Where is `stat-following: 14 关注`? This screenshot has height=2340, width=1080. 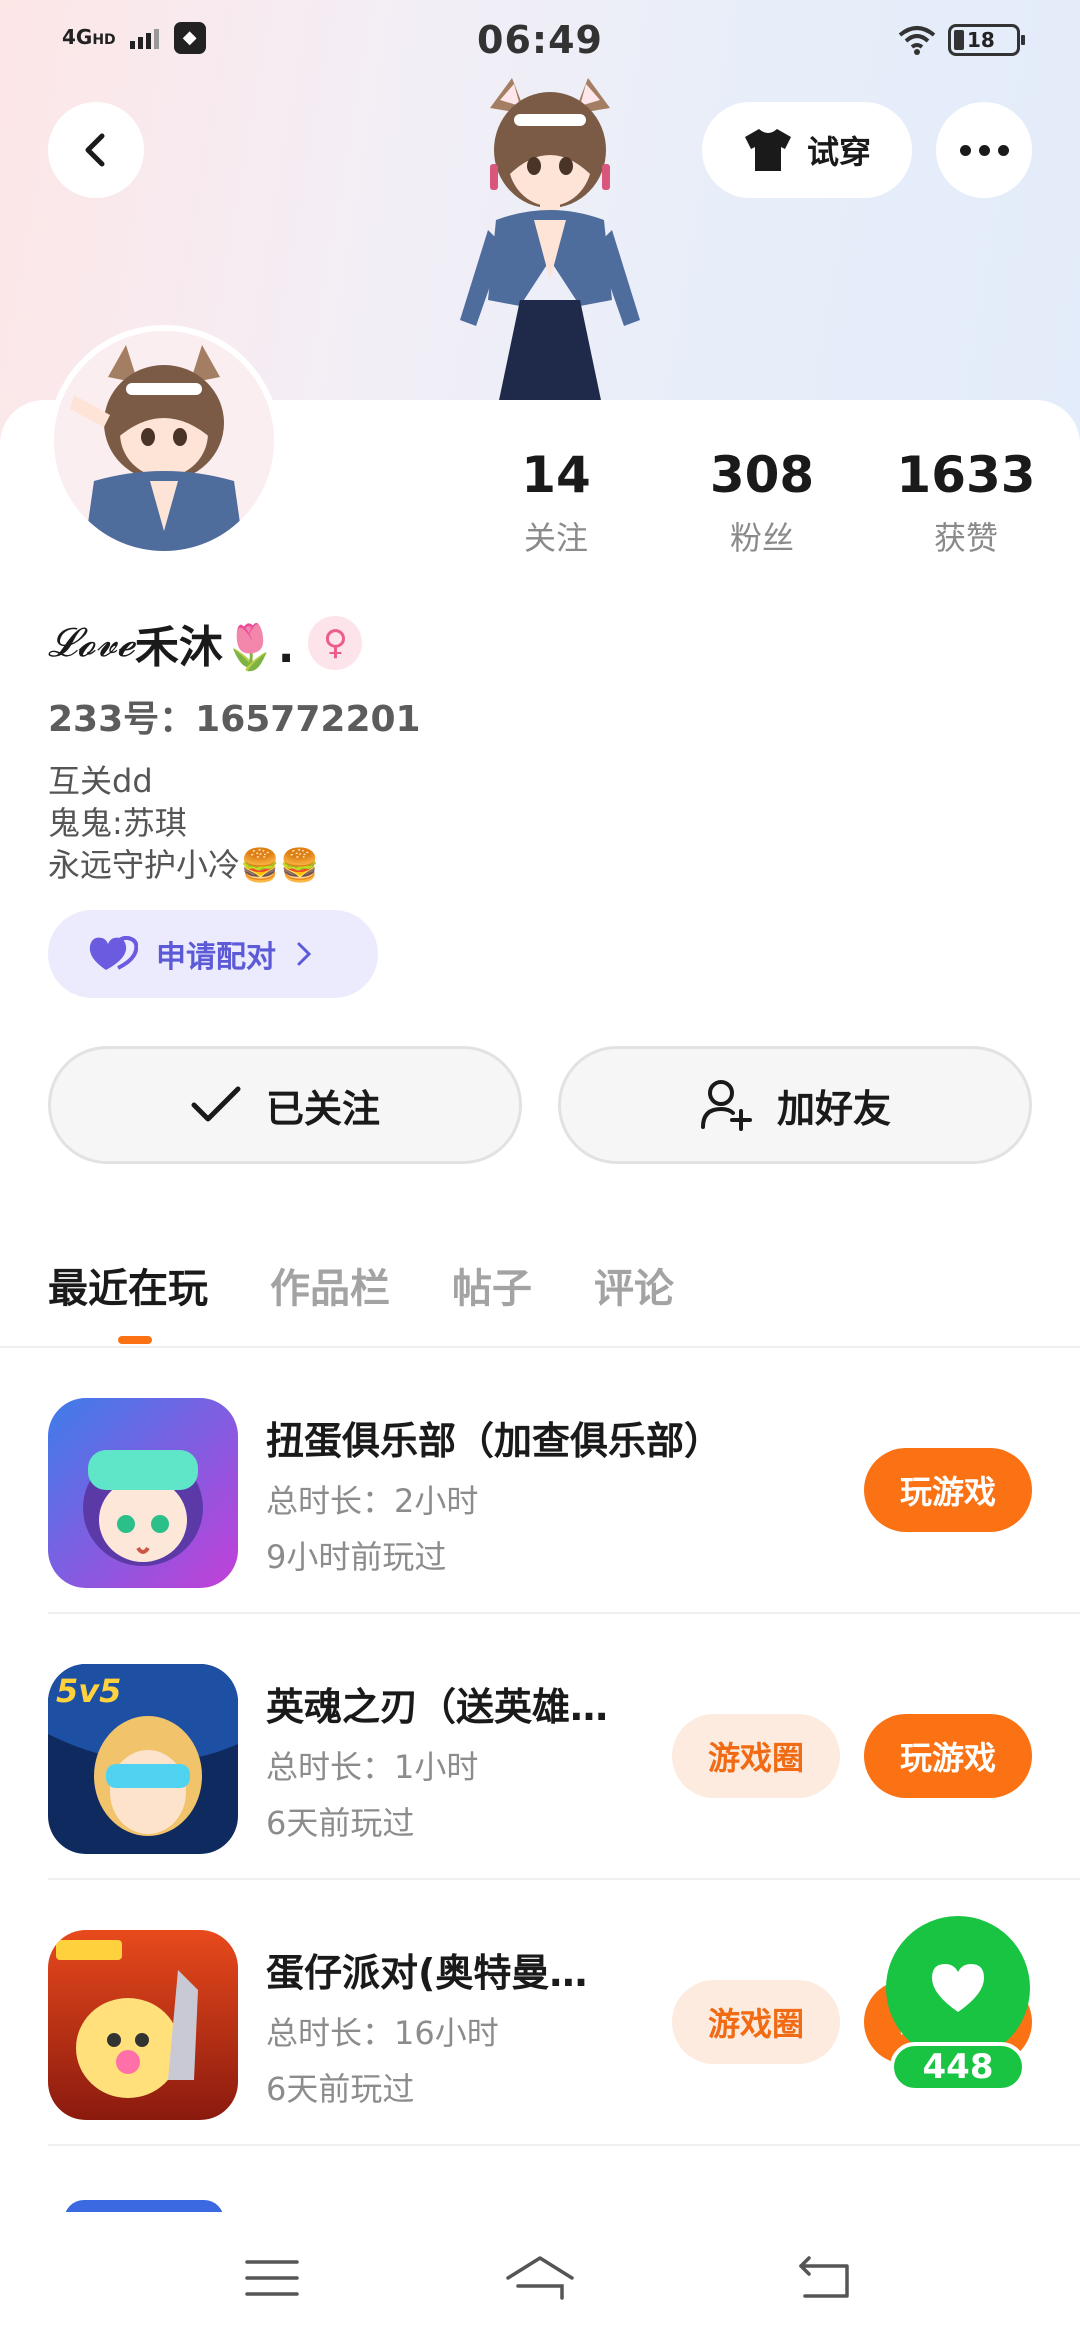
stat-following: 14 关注 is located at coordinates (556, 502).